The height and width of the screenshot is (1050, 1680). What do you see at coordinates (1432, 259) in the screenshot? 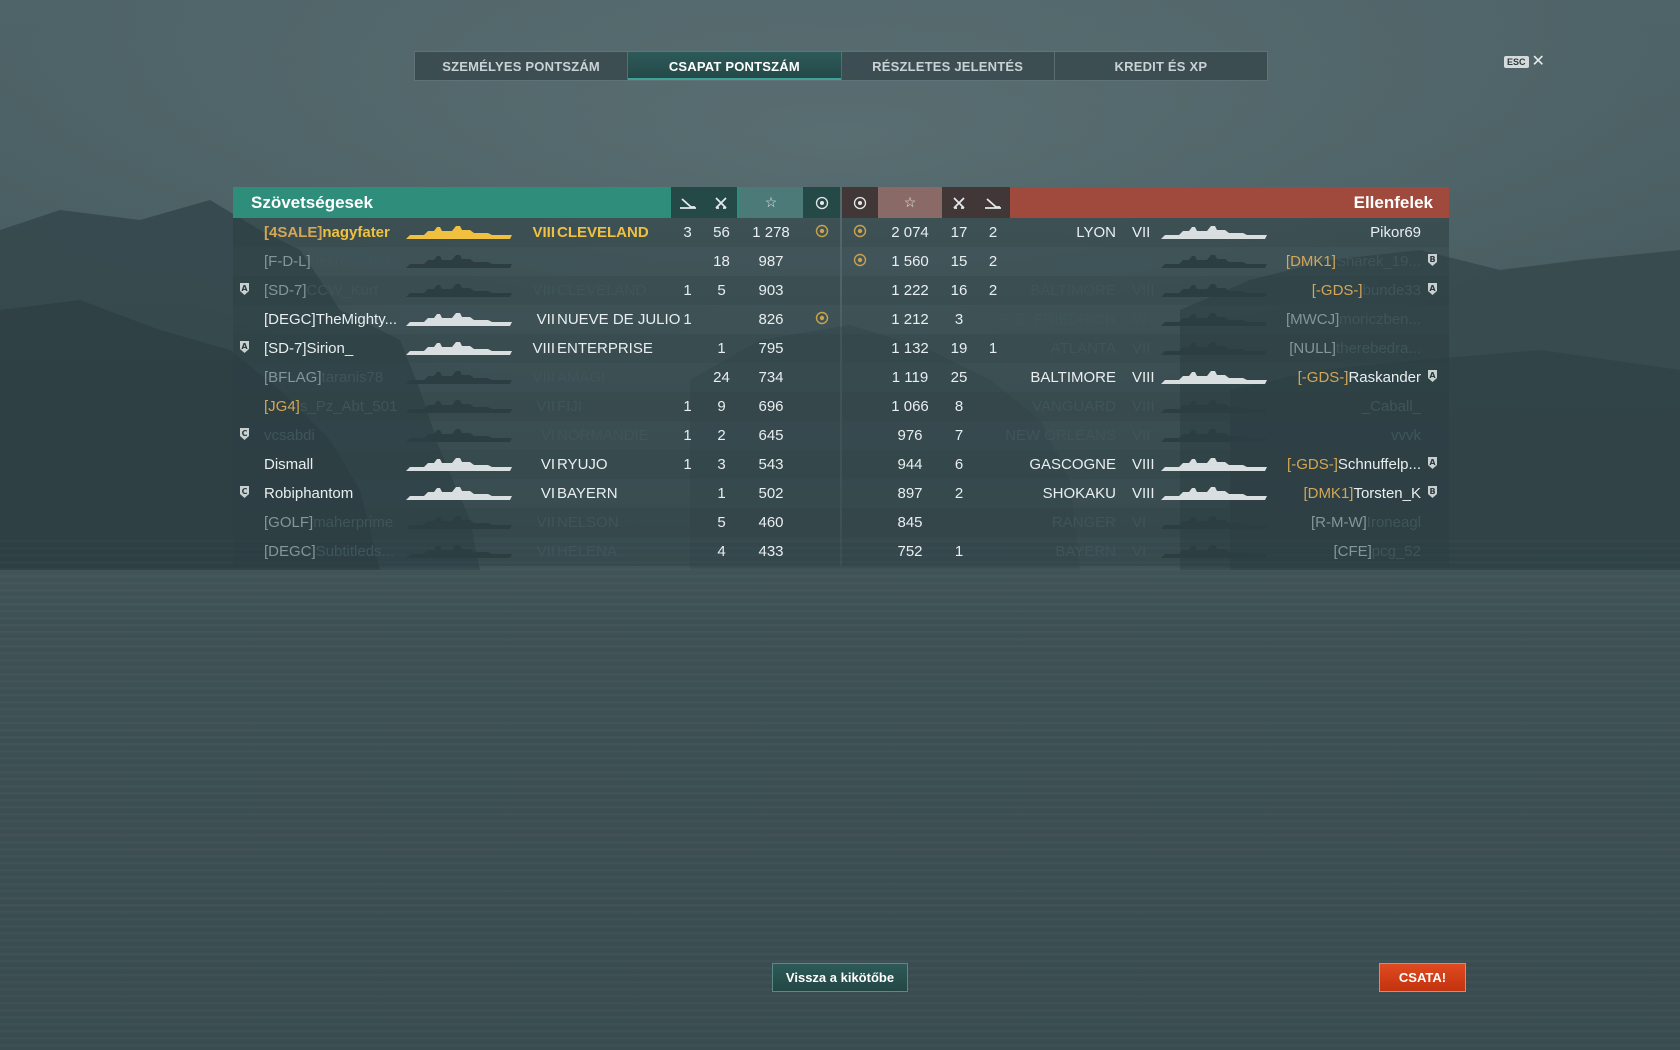
I see `svg-text: B` at bounding box center [1432, 259].